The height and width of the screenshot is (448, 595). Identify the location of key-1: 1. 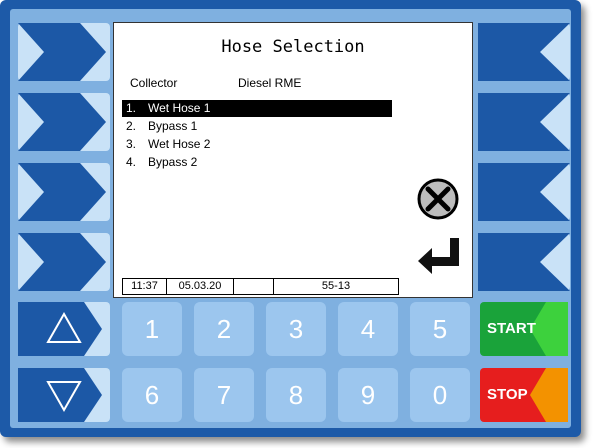
(152, 329).